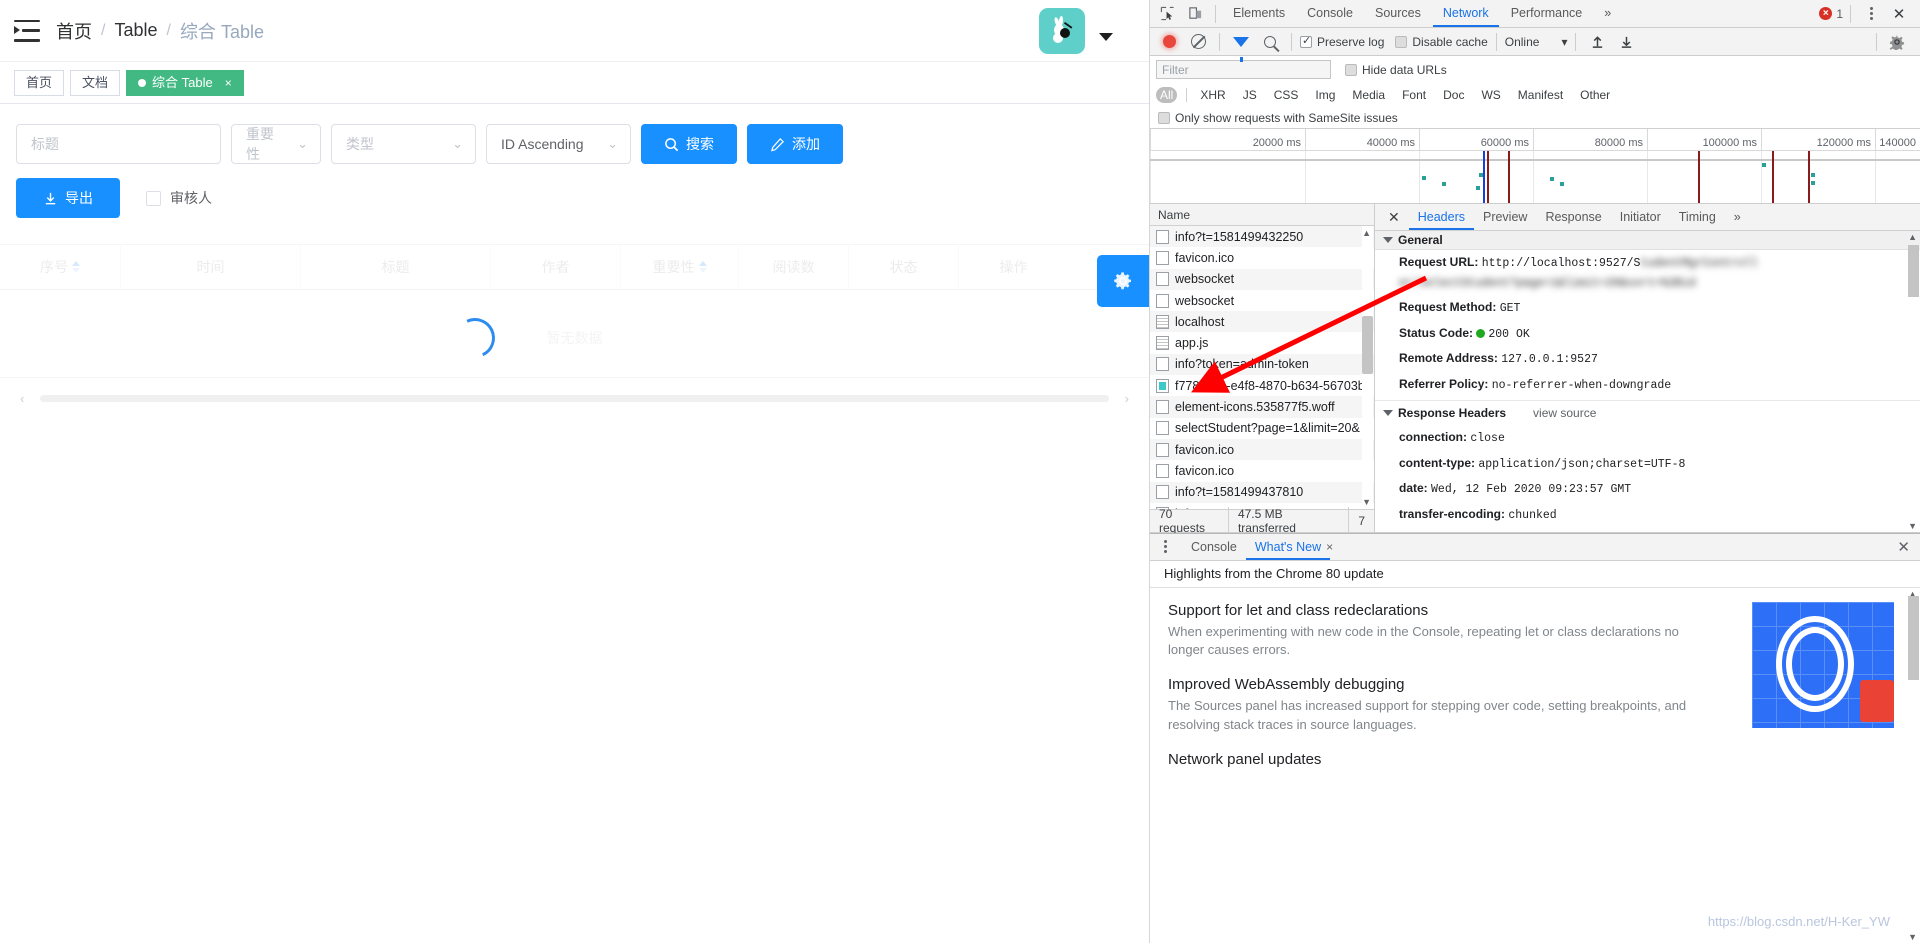 This screenshot has width=1920, height=943. Describe the element at coordinates (1490, 95) in the screenshot. I see `type-filter-ws: WS` at that location.